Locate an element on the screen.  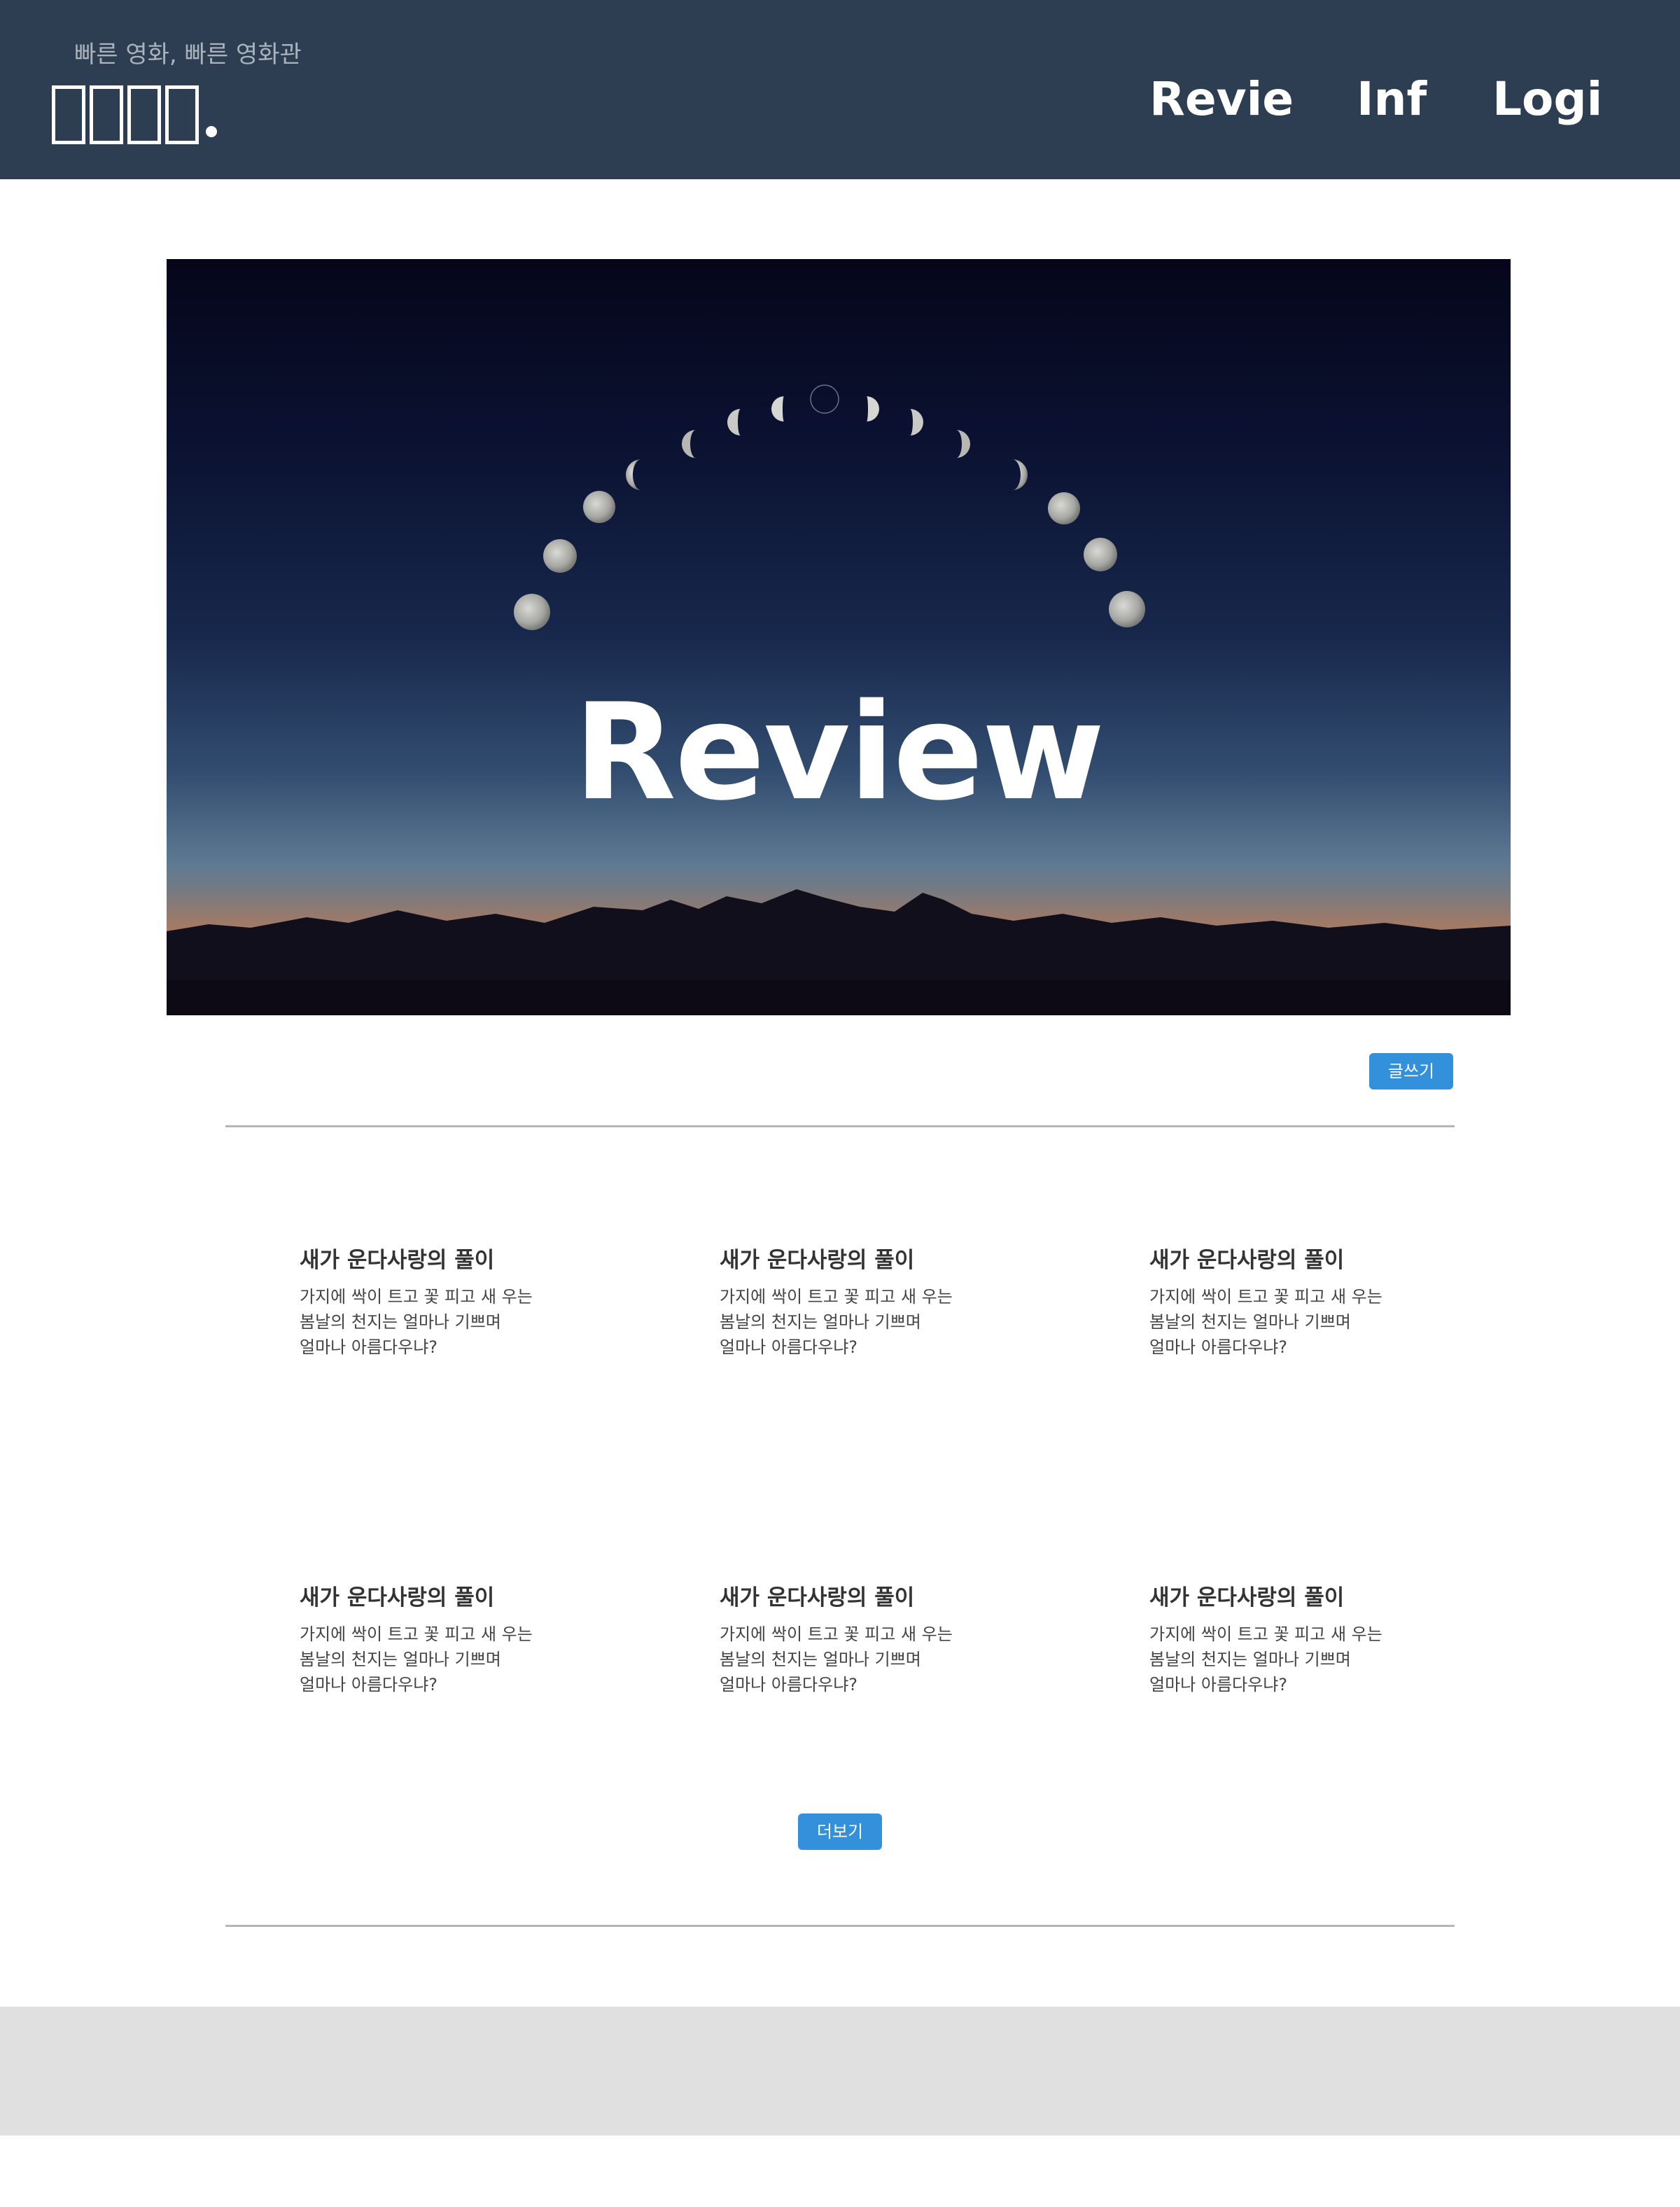
load-more-button: 더보기 is located at coordinates (840, 1831).